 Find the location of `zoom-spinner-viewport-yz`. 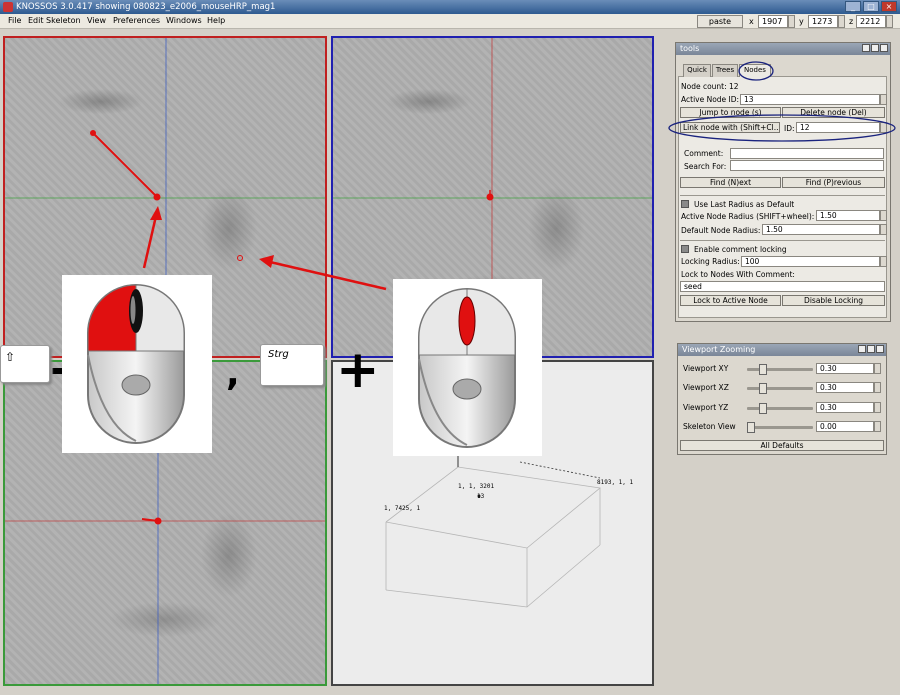

zoom-spinner-viewport-yz is located at coordinates (877, 407).